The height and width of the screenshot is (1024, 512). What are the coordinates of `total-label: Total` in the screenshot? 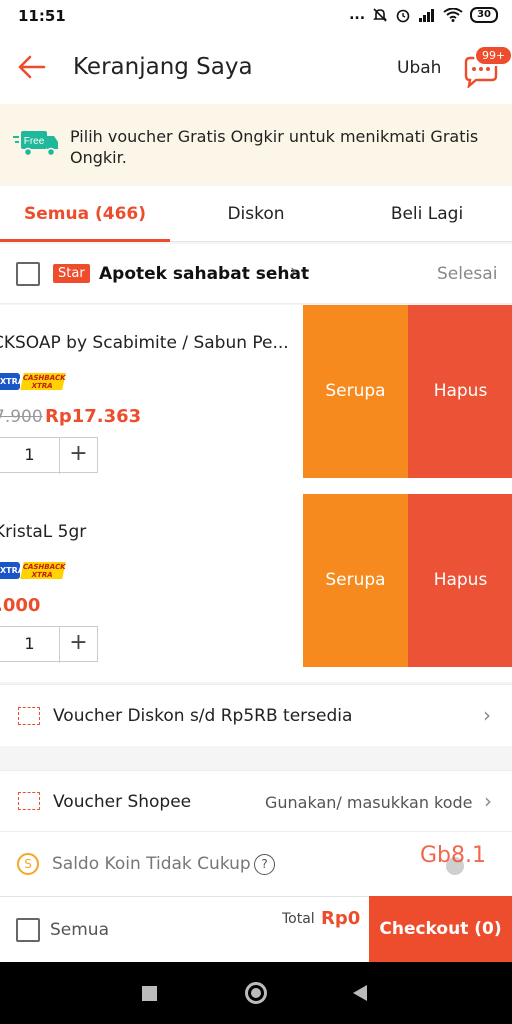 It's located at (298, 919).